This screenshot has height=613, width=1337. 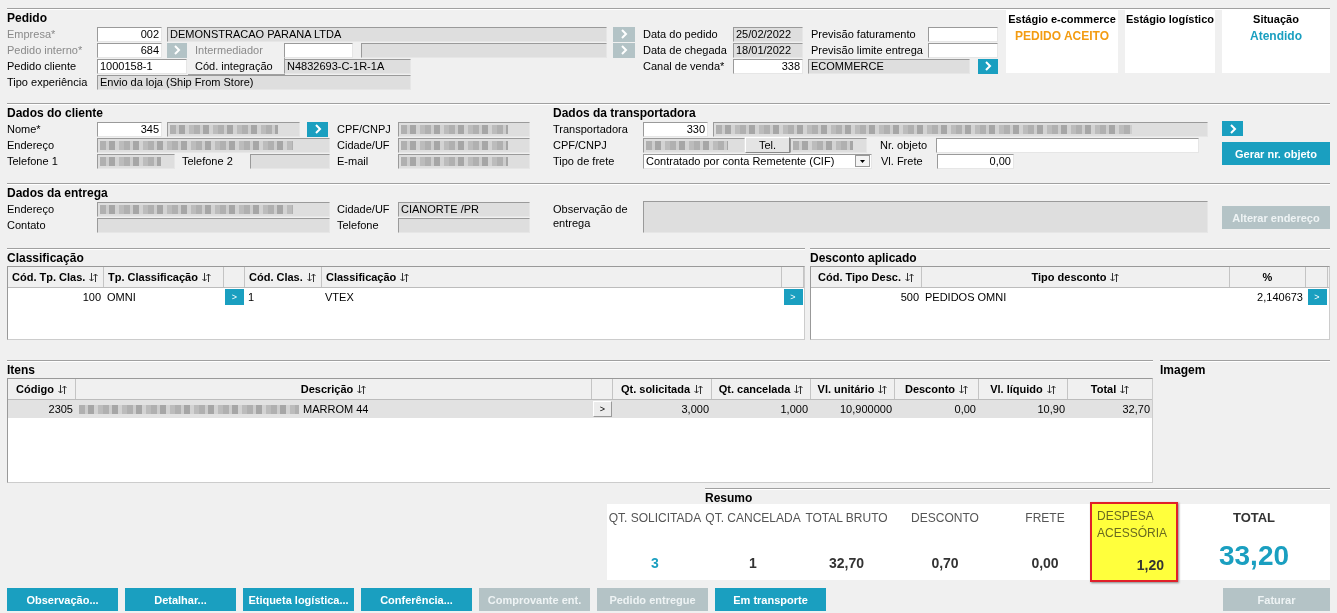 What do you see at coordinates (662, 389) in the screenshot?
I see `column-header: Qt. solicitada` at bounding box center [662, 389].